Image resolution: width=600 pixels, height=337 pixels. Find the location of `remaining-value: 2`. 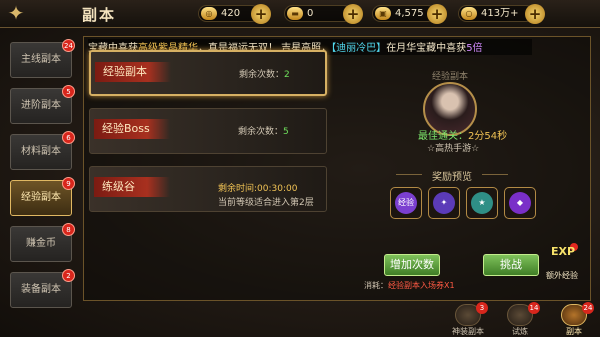

remaining-value: 2 is located at coordinates (287, 75).